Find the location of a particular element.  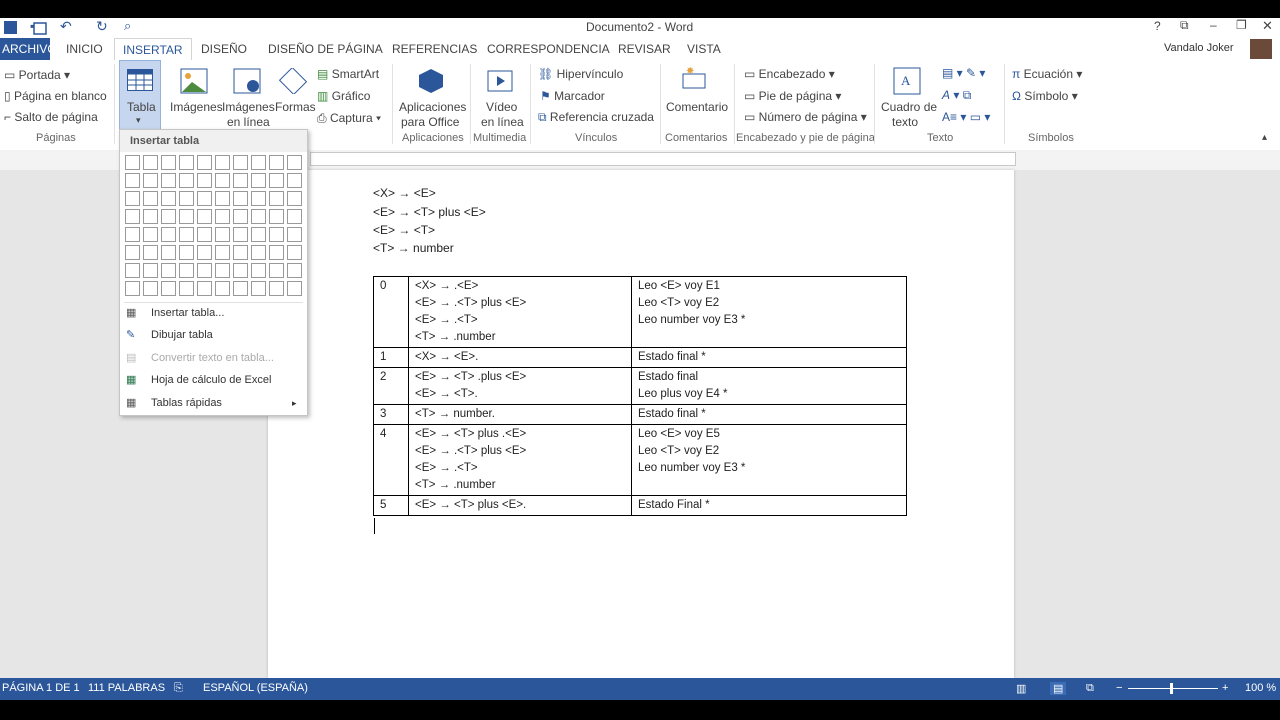

zoom-out-icon: − is located at coordinates (1119, 688).